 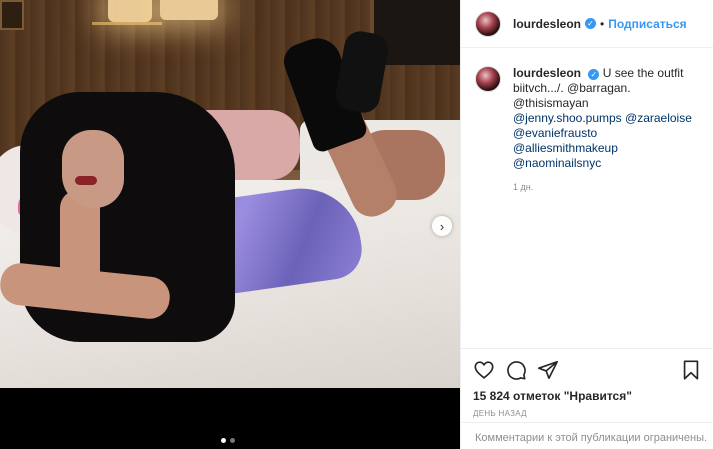 I want to click on share-icon, so click(x=548, y=370).